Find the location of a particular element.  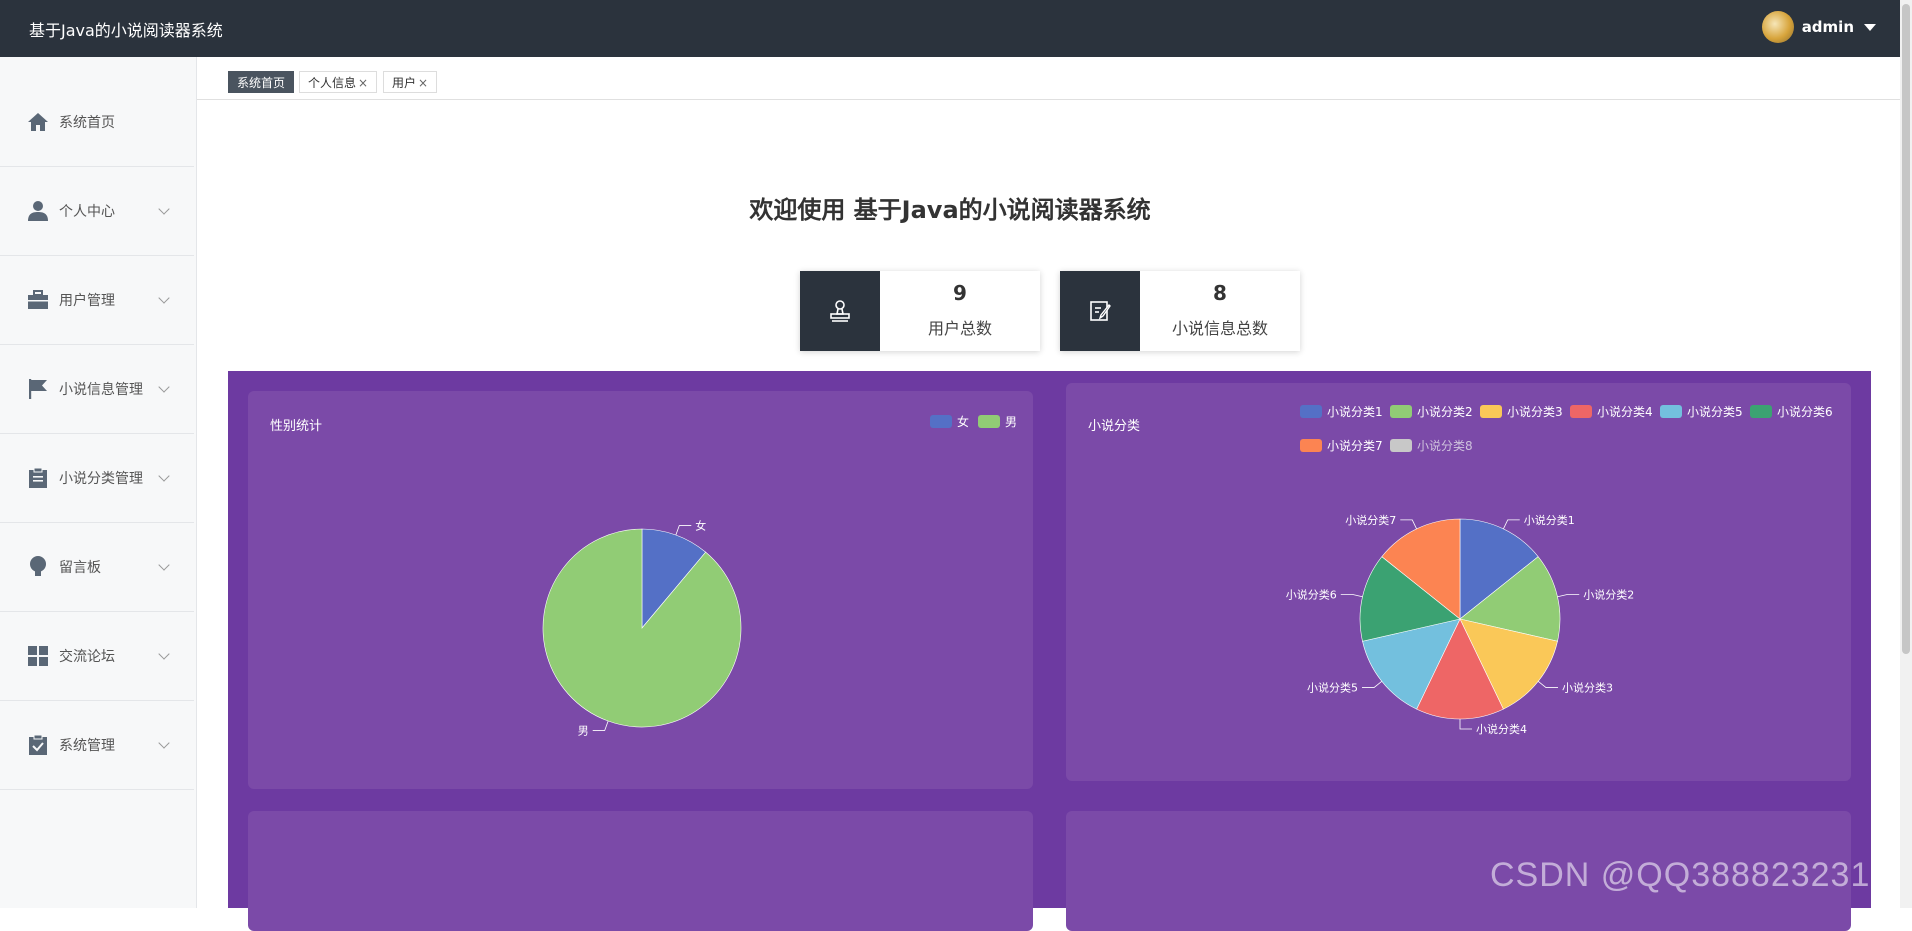

username: admin is located at coordinates (1828, 27).